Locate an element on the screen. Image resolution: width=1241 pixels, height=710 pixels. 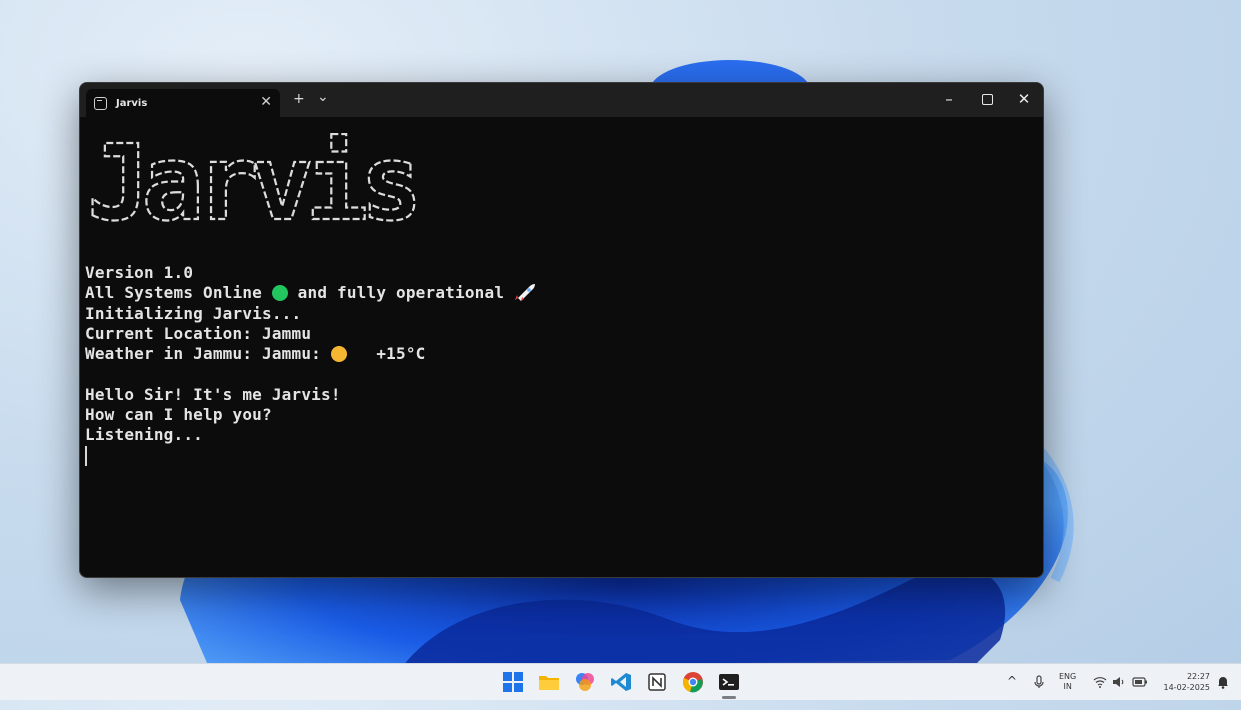
maximize-icon is located at coordinates (987, 99).